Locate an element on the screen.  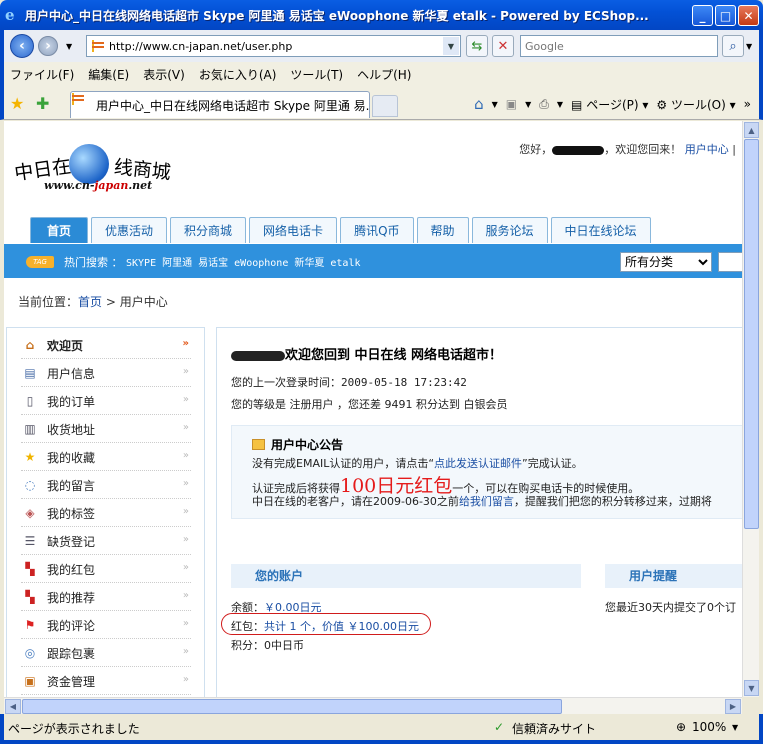
search-options-icon: ▼ is located at coordinates (749, 46).